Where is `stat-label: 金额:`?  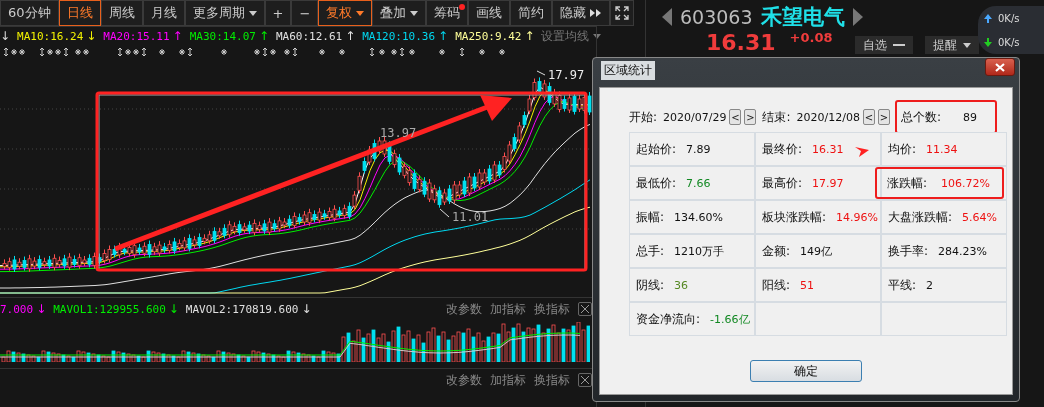 stat-label: 金额: is located at coordinates (776, 251).